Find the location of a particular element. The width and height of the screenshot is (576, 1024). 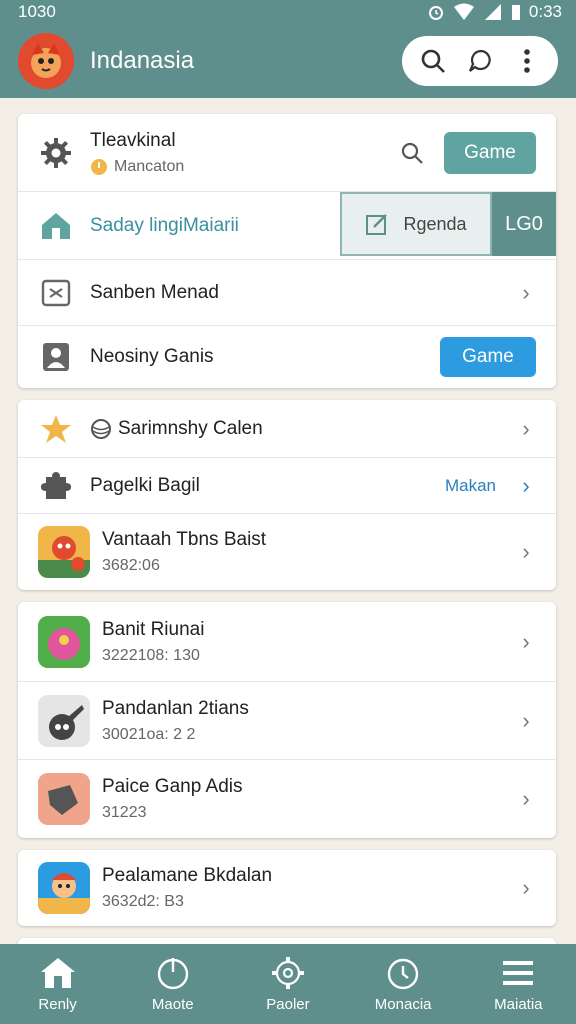

extensions-label: Pagelki Bagil is located at coordinates (145, 485).